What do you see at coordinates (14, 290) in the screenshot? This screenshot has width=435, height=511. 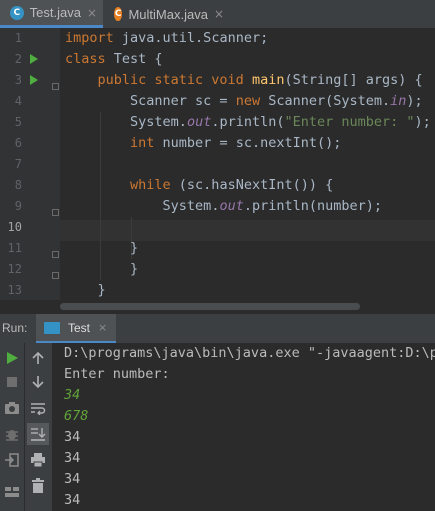 I see `line-number: 13` at bounding box center [14, 290].